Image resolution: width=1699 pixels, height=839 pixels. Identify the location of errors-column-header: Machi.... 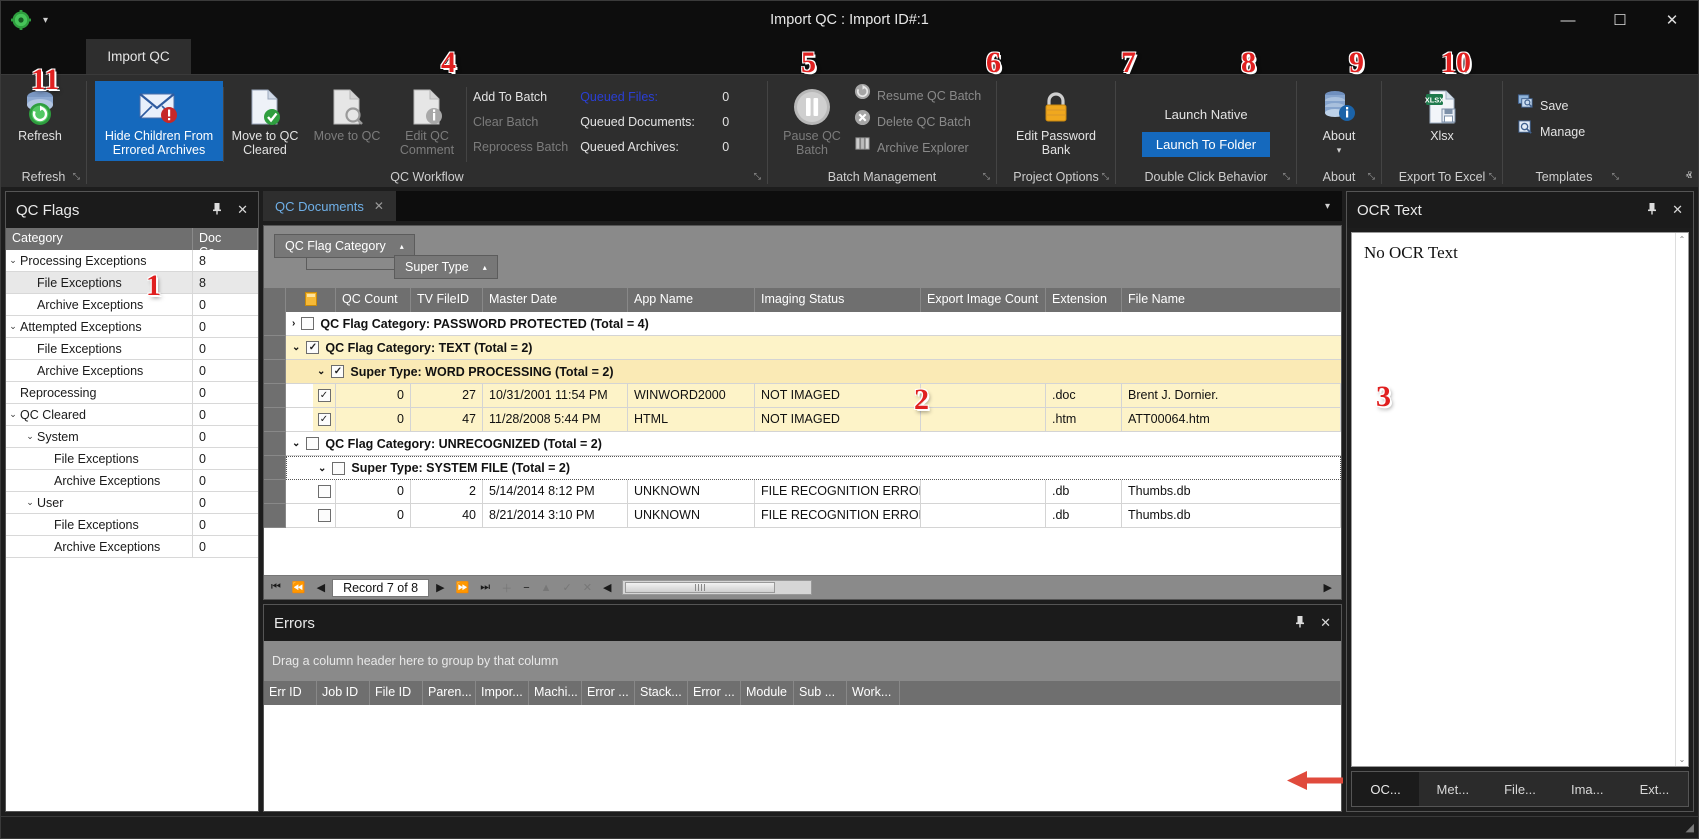
(555, 693).